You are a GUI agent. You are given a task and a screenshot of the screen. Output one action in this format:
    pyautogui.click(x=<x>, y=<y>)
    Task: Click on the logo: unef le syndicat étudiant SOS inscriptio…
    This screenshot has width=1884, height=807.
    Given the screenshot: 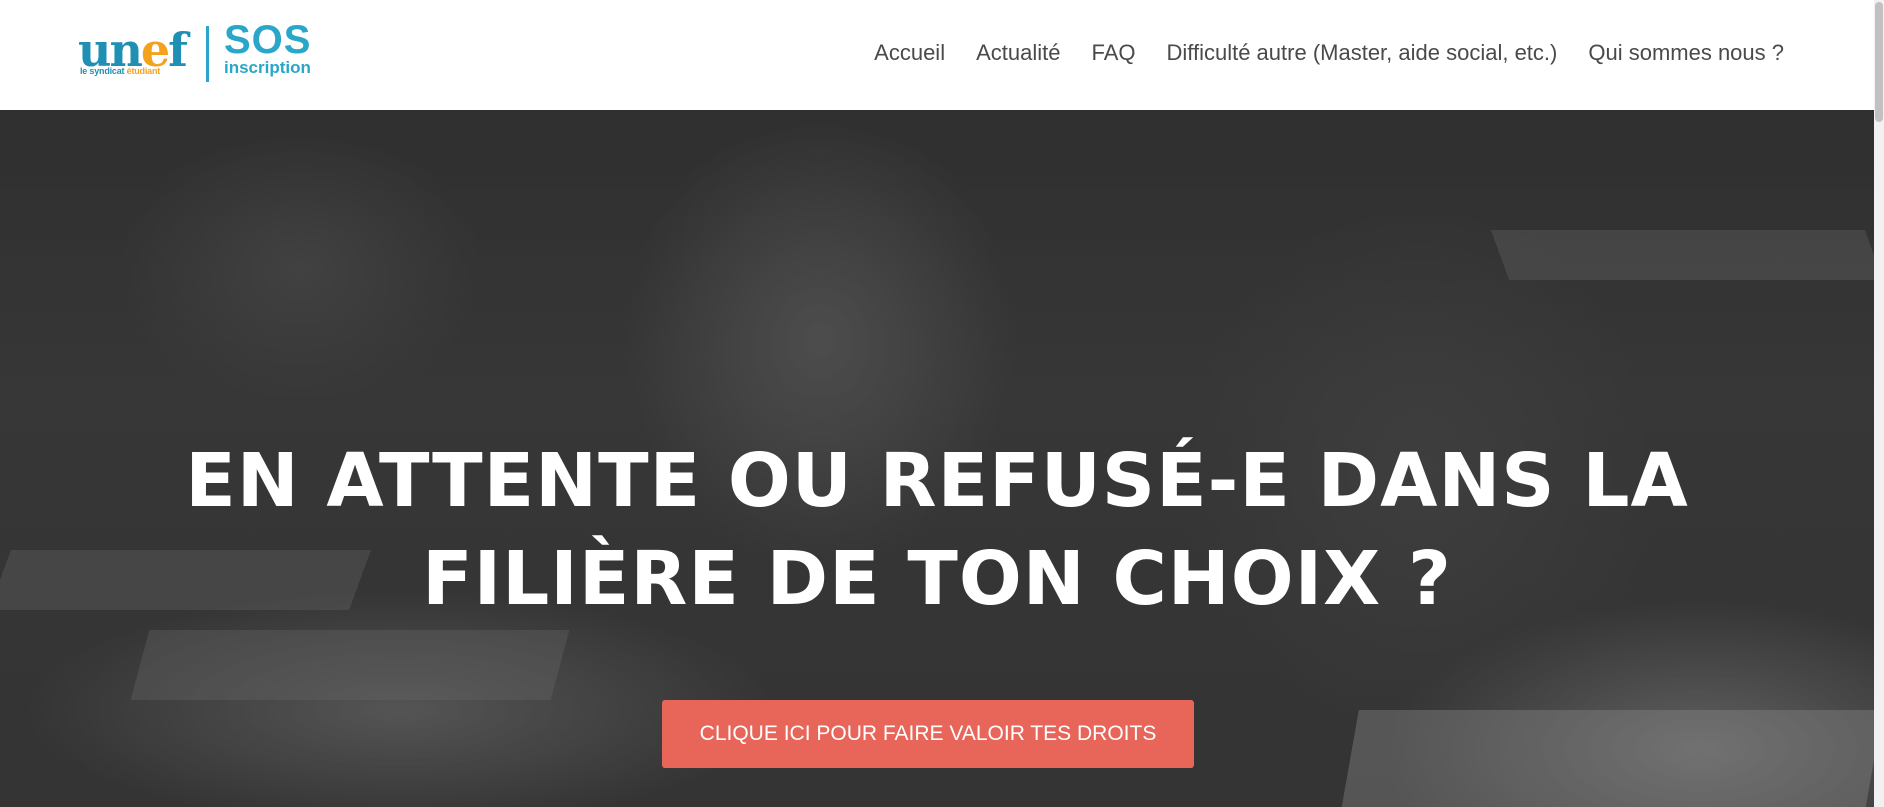 What is the action you would take?
    pyautogui.click(x=194, y=52)
    